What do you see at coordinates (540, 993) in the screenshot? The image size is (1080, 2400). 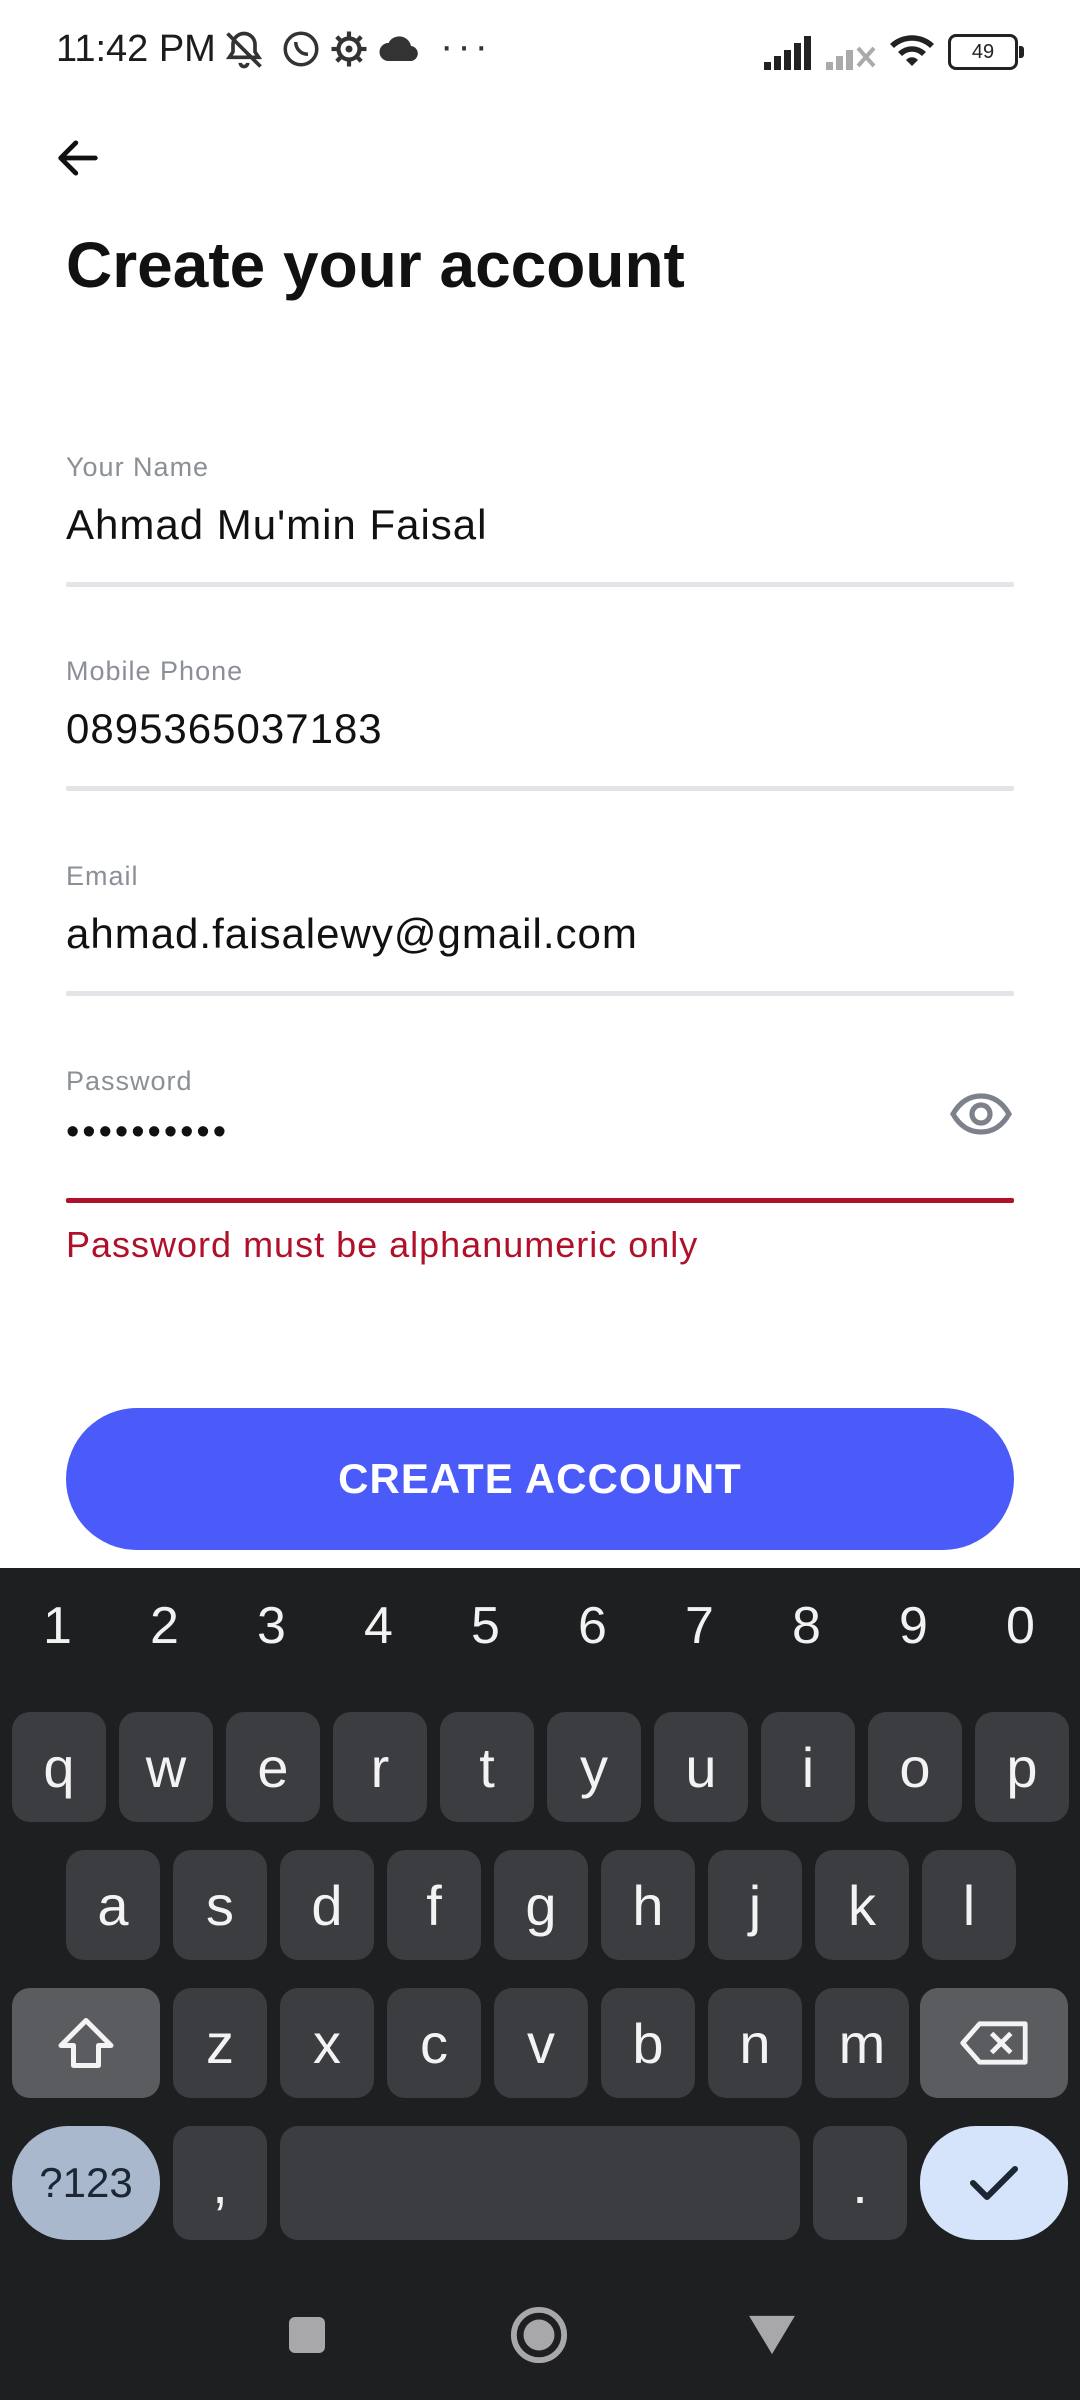 I see `email-underline` at bounding box center [540, 993].